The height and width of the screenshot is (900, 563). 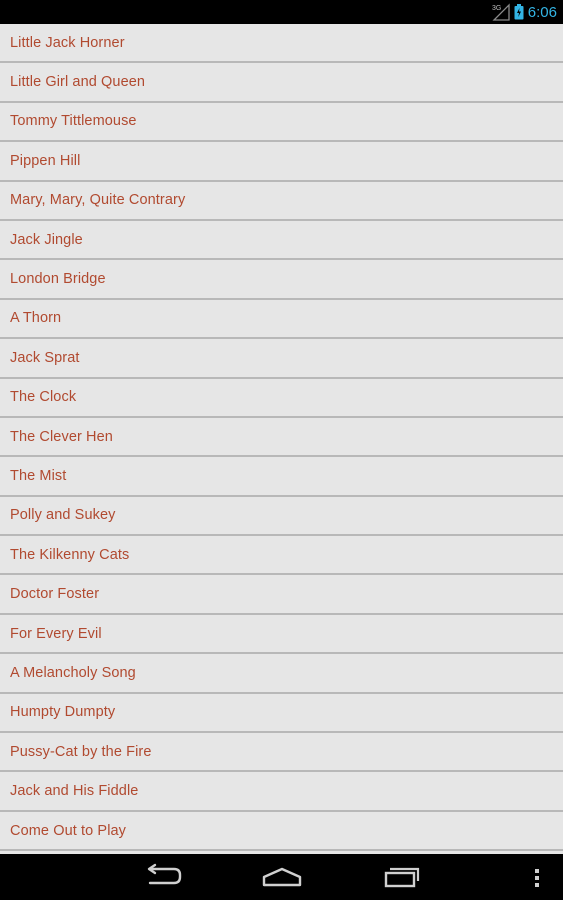 What do you see at coordinates (70, 554) in the screenshot?
I see `list-item-label: The Kilkenny Cats` at bounding box center [70, 554].